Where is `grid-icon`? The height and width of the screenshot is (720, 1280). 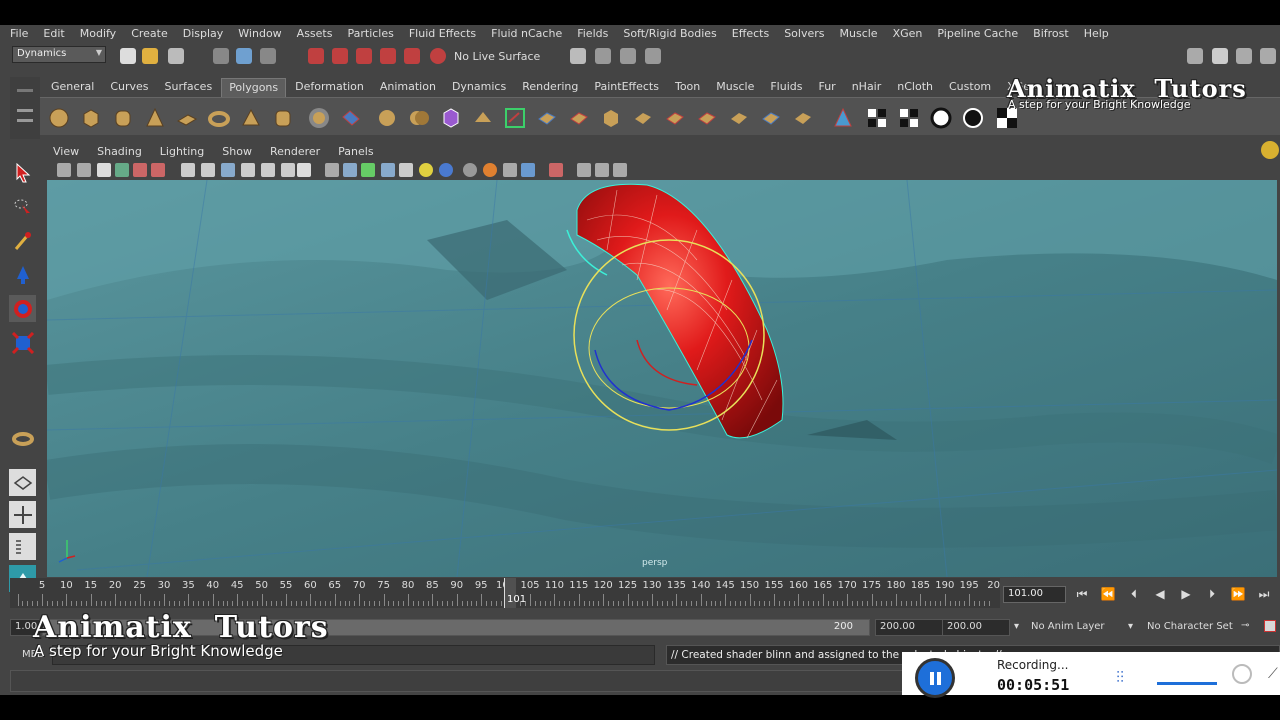 grid-icon is located at coordinates (188, 170).